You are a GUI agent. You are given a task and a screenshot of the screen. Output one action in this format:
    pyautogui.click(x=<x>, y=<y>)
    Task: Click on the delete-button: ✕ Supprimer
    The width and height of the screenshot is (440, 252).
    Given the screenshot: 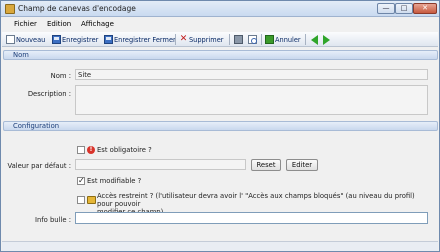 What is the action you would take?
    pyautogui.click(x=201, y=39)
    